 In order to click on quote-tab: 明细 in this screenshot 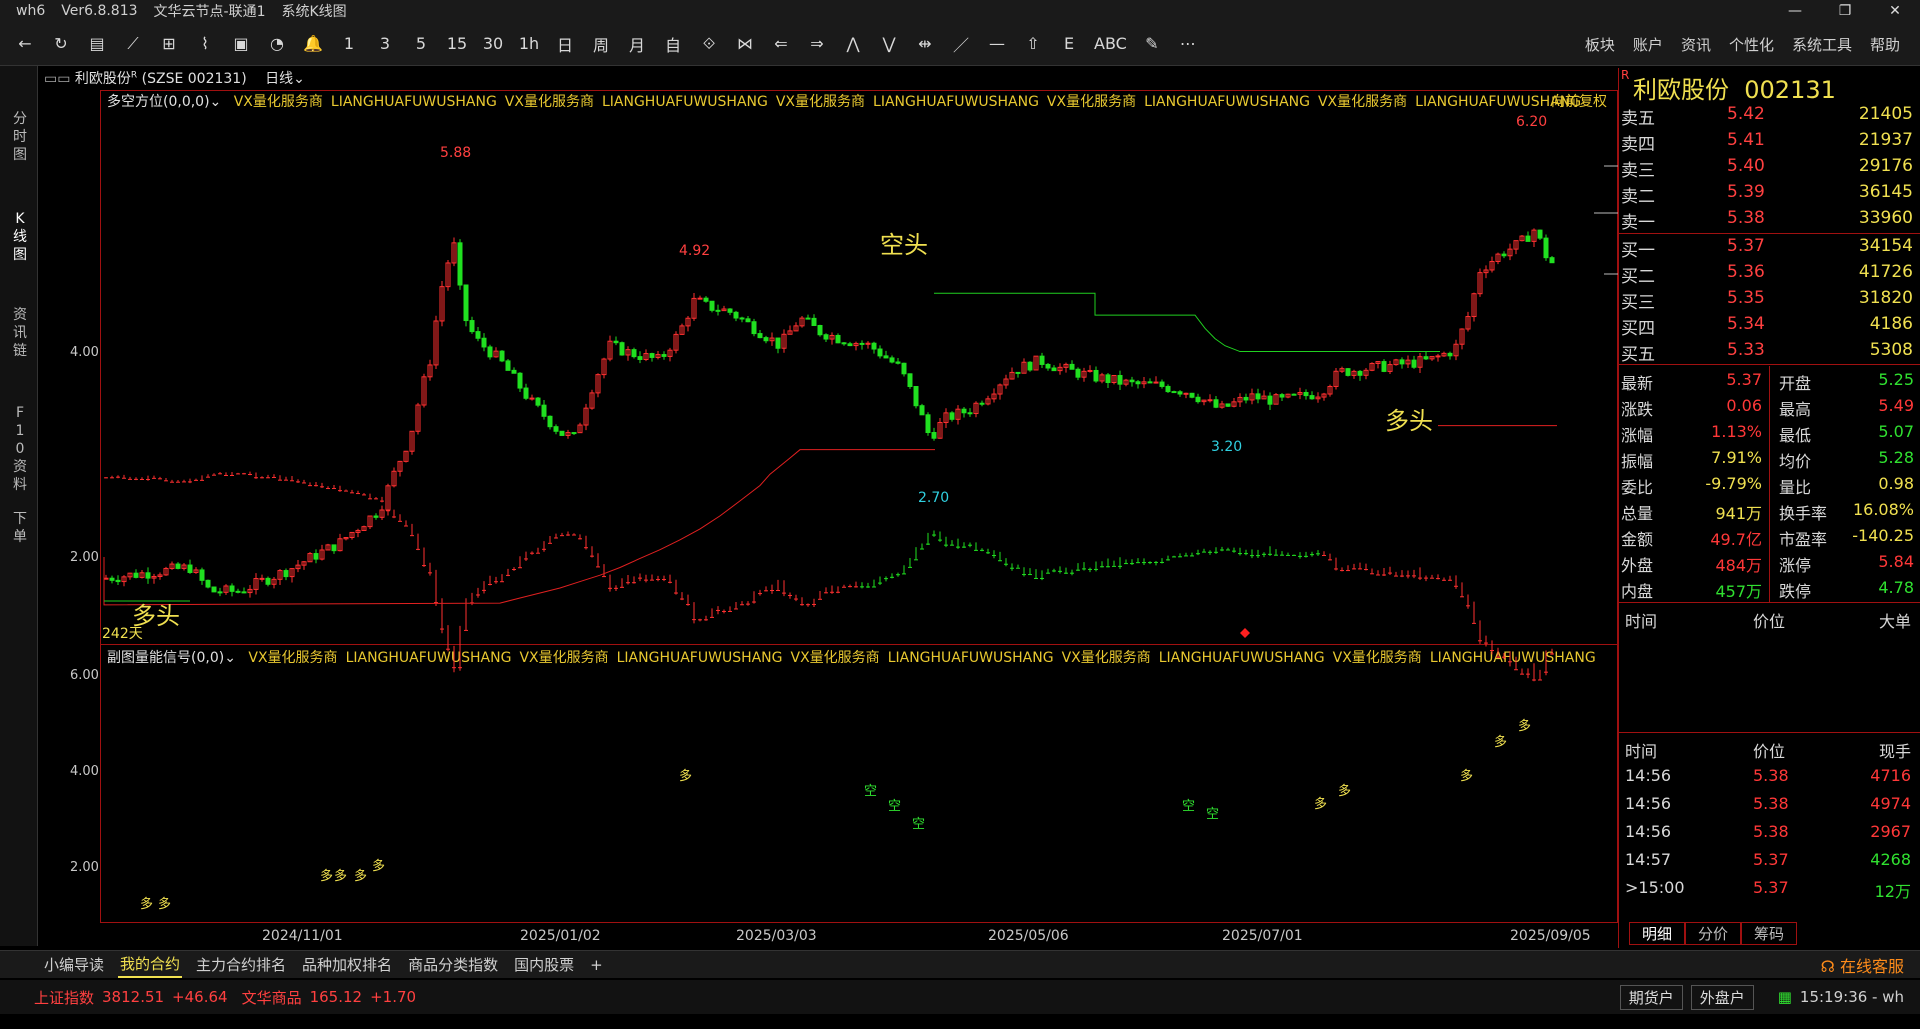, I will do `click(1657, 933)`.